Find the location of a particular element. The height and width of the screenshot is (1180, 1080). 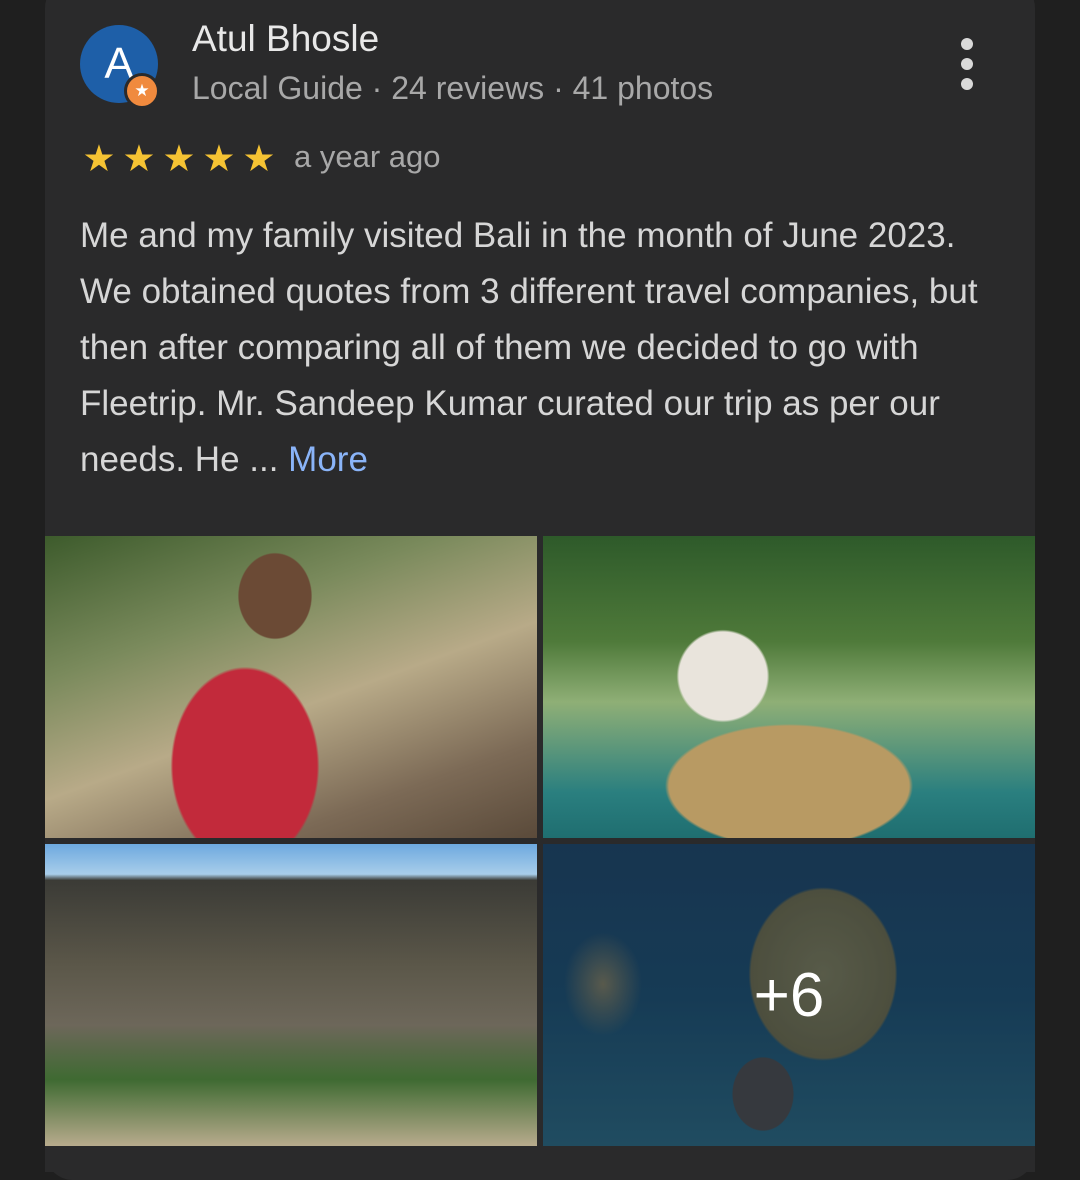

card-bottom is located at coordinates (540, 1162).